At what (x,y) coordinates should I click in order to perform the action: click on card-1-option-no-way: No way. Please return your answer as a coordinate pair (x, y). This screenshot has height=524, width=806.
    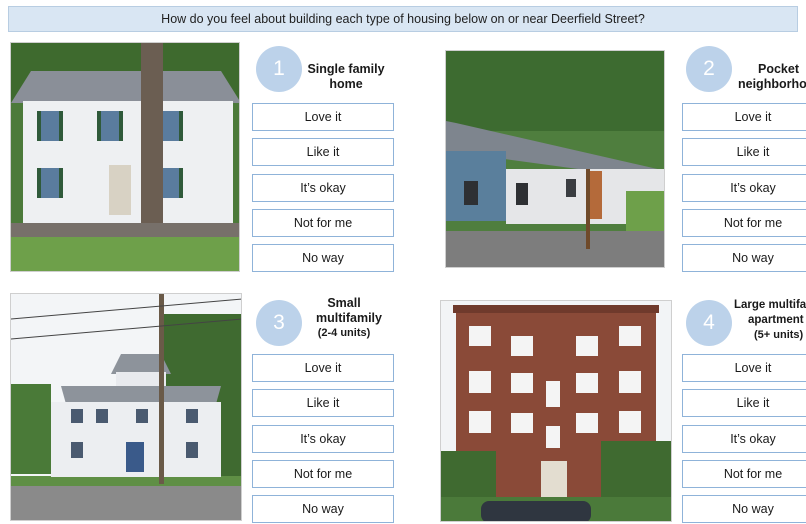
    Looking at the image, I should click on (323, 258).